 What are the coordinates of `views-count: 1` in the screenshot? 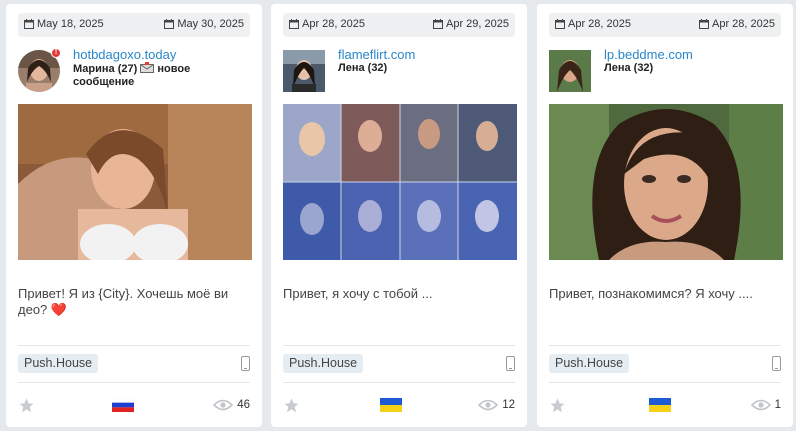 It's located at (777, 405).